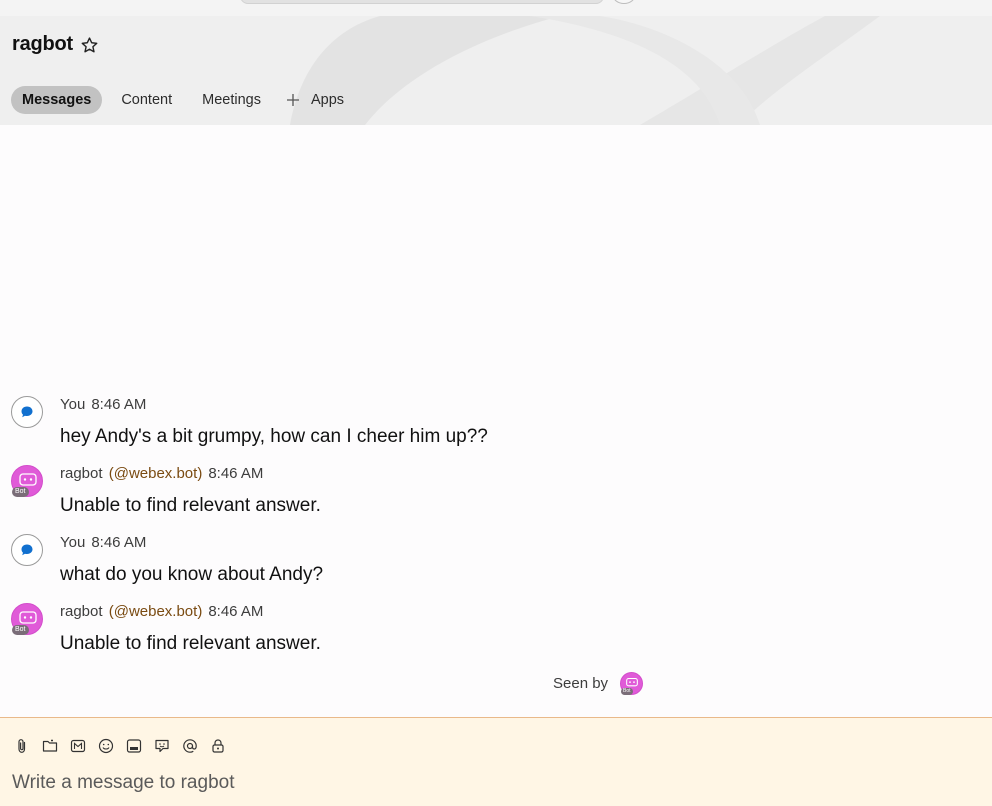  What do you see at coordinates (190, 746) in the screenshot?
I see `mention-icon` at bounding box center [190, 746].